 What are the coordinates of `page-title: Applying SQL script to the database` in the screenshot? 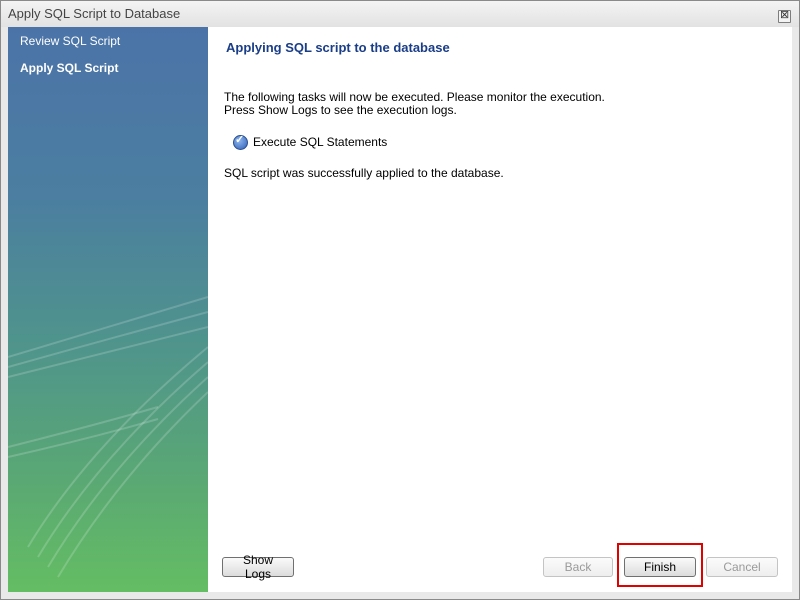 It's located at (338, 47).